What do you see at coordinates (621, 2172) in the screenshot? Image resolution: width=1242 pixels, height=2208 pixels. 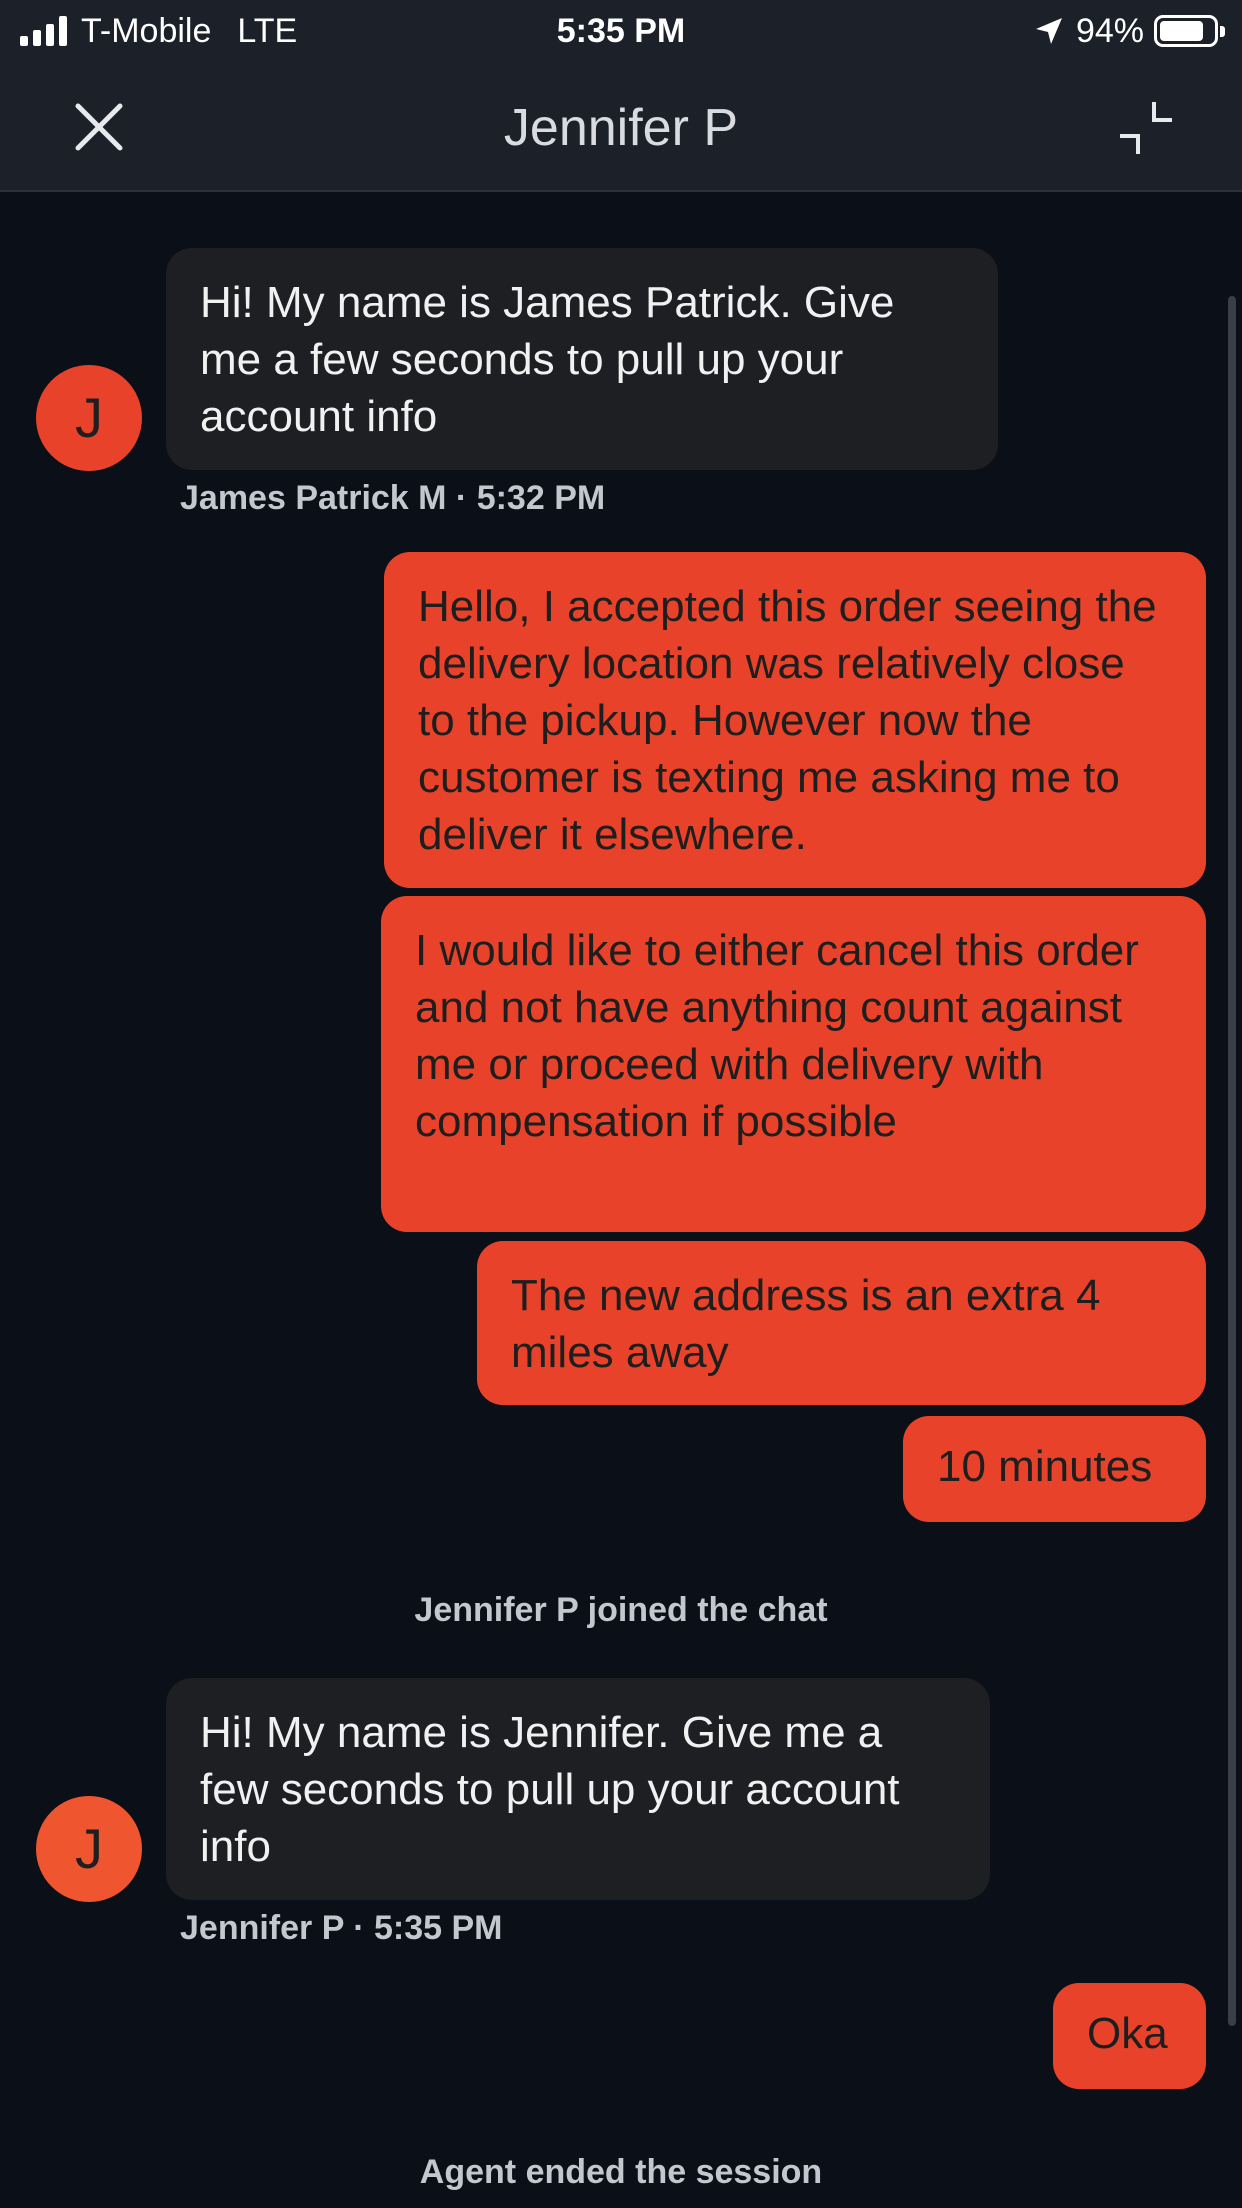 I see `system-message-ended: Agent ended the session` at bounding box center [621, 2172].